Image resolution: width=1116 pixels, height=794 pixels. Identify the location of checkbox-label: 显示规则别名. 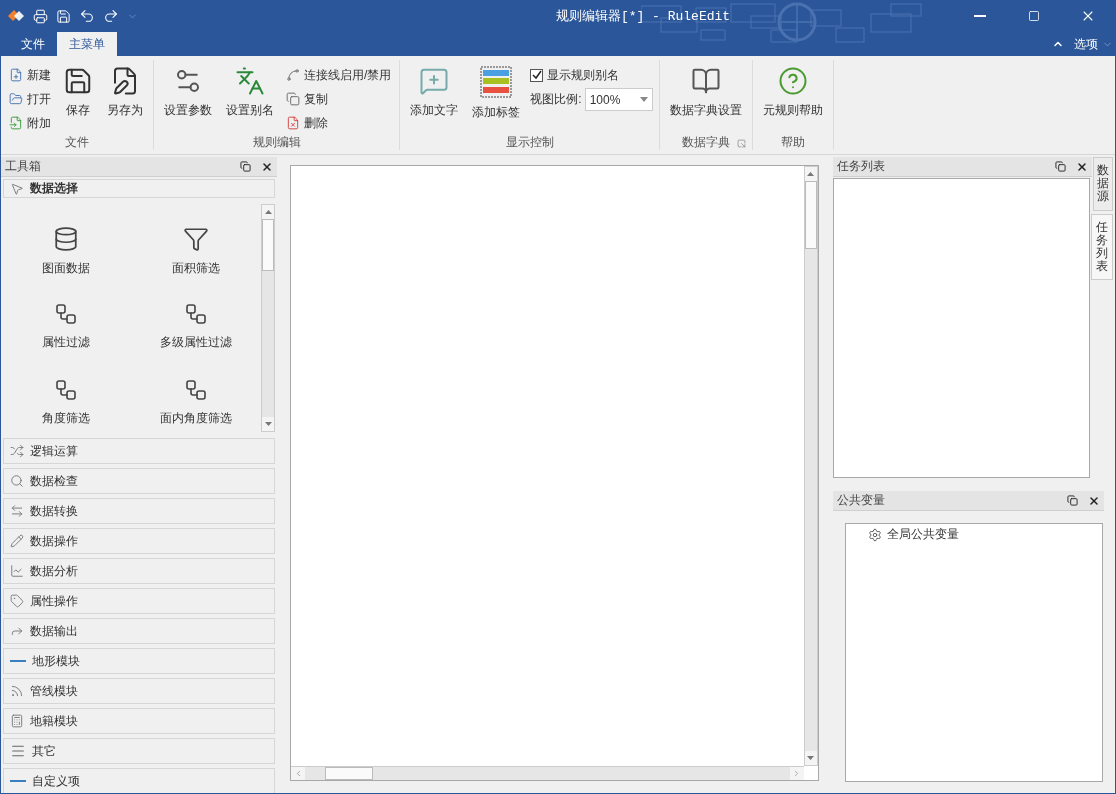
(583, 75).